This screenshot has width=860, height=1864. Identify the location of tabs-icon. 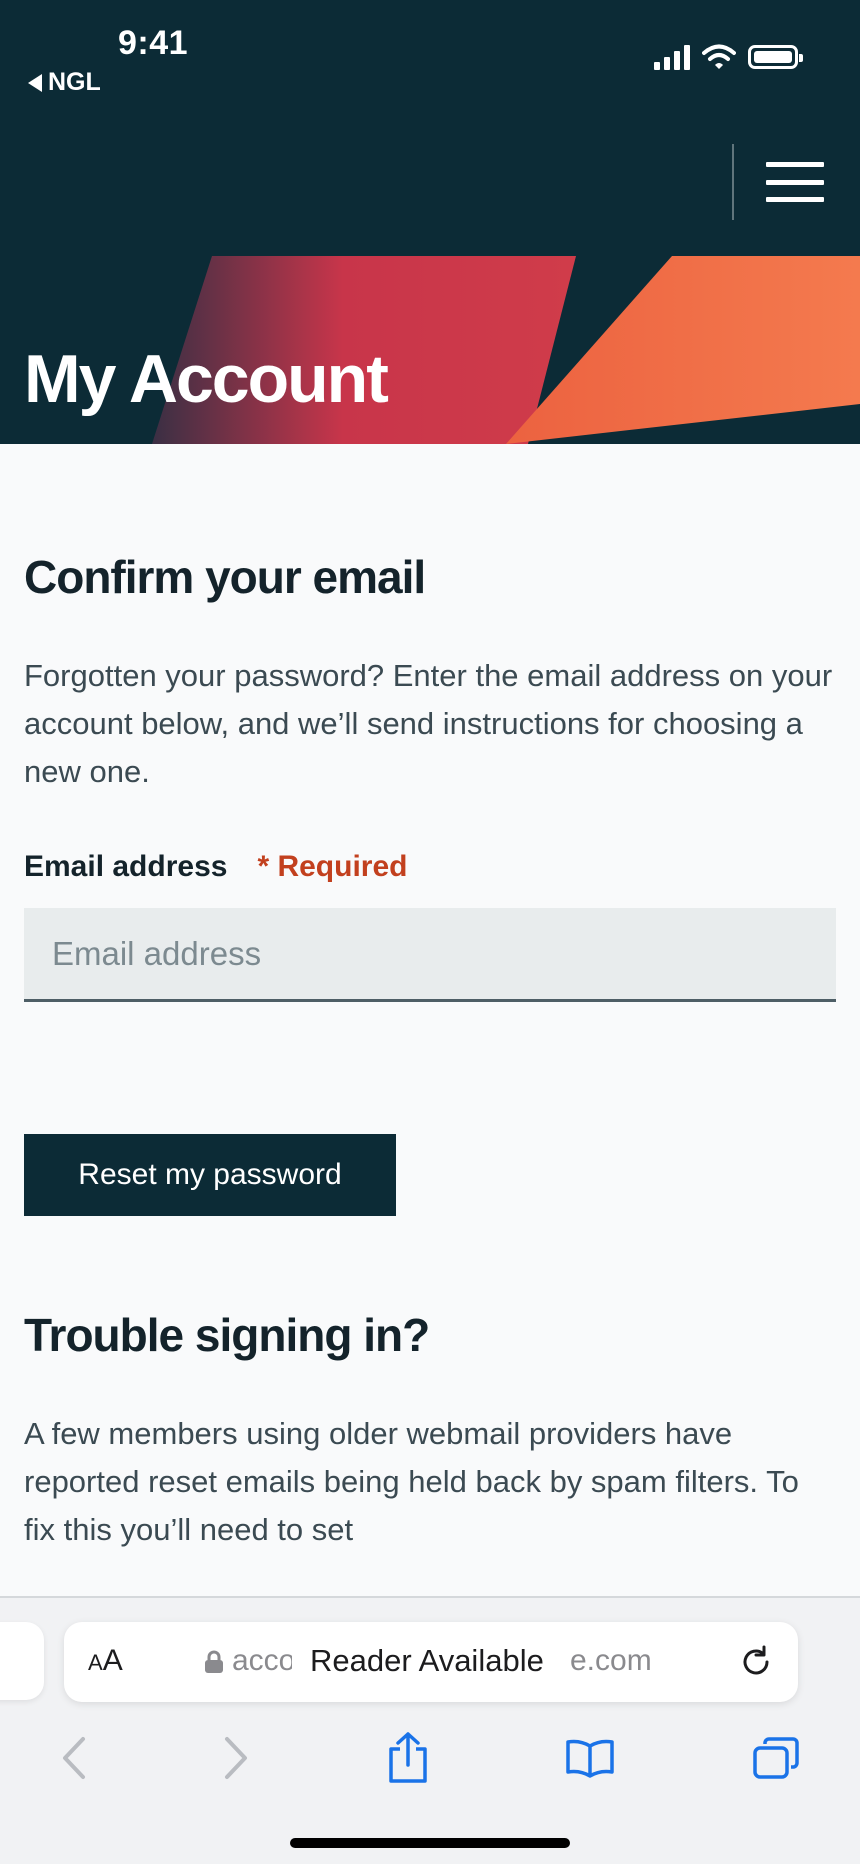
(776, 1758).